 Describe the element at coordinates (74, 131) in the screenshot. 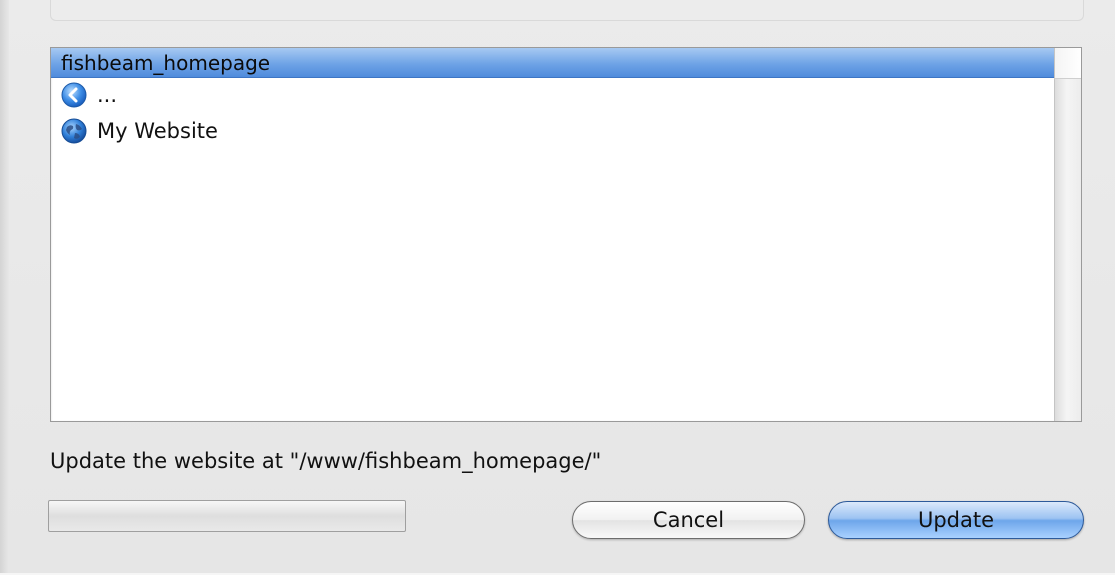

I see `globe-icon` at that location.